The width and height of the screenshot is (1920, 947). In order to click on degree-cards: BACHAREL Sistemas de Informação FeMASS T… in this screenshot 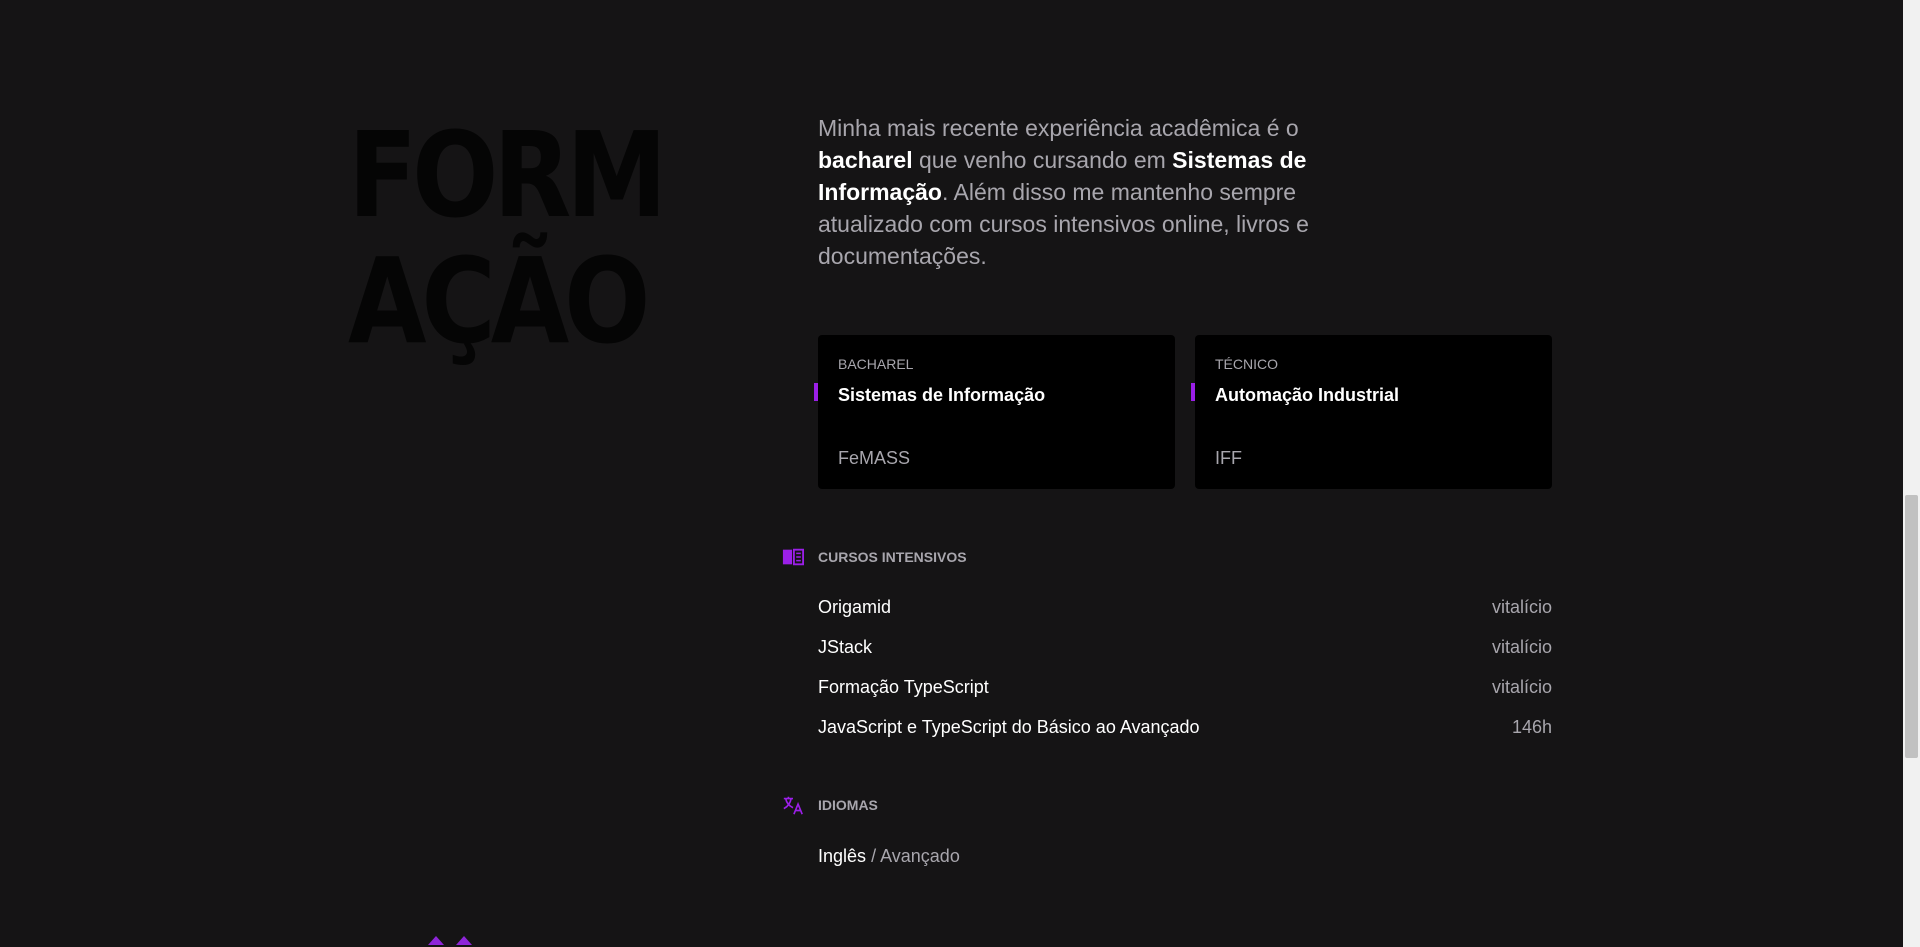, I will do `click(1183, 412)`.